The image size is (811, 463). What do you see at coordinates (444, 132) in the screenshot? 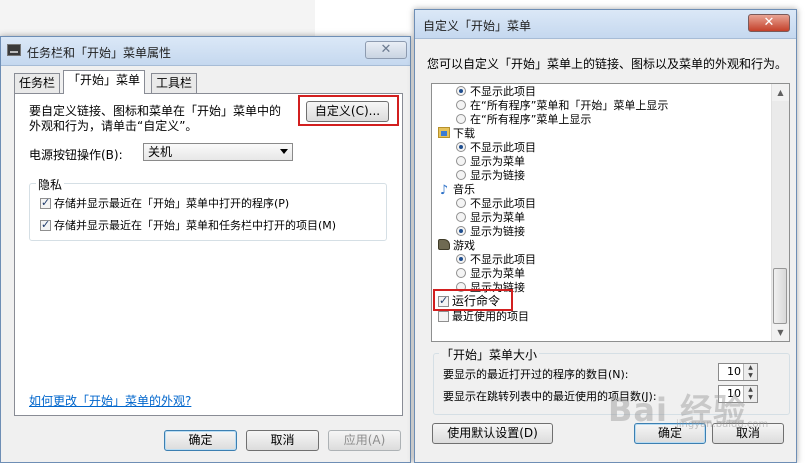
I see `downloads-folder-icon` at bounding box center [444, 132].